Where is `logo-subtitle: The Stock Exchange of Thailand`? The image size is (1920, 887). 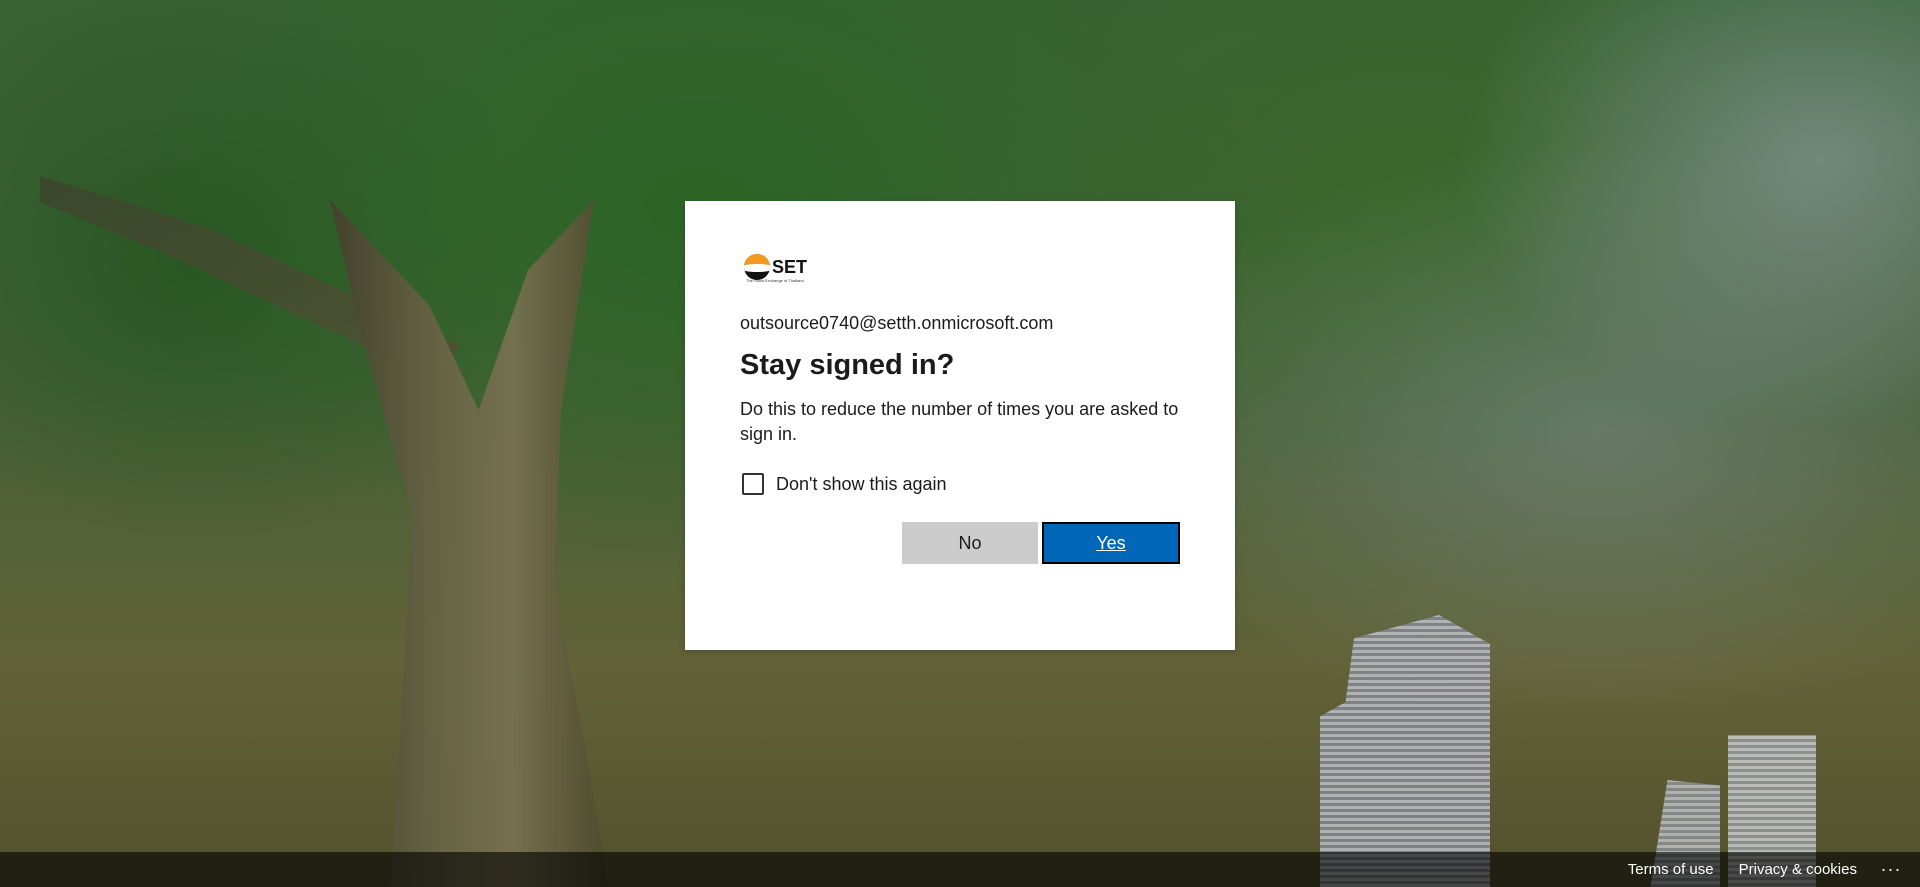
logo-subtitle: The Stock Exchange of Thailand is located at coordinates (775, 280).